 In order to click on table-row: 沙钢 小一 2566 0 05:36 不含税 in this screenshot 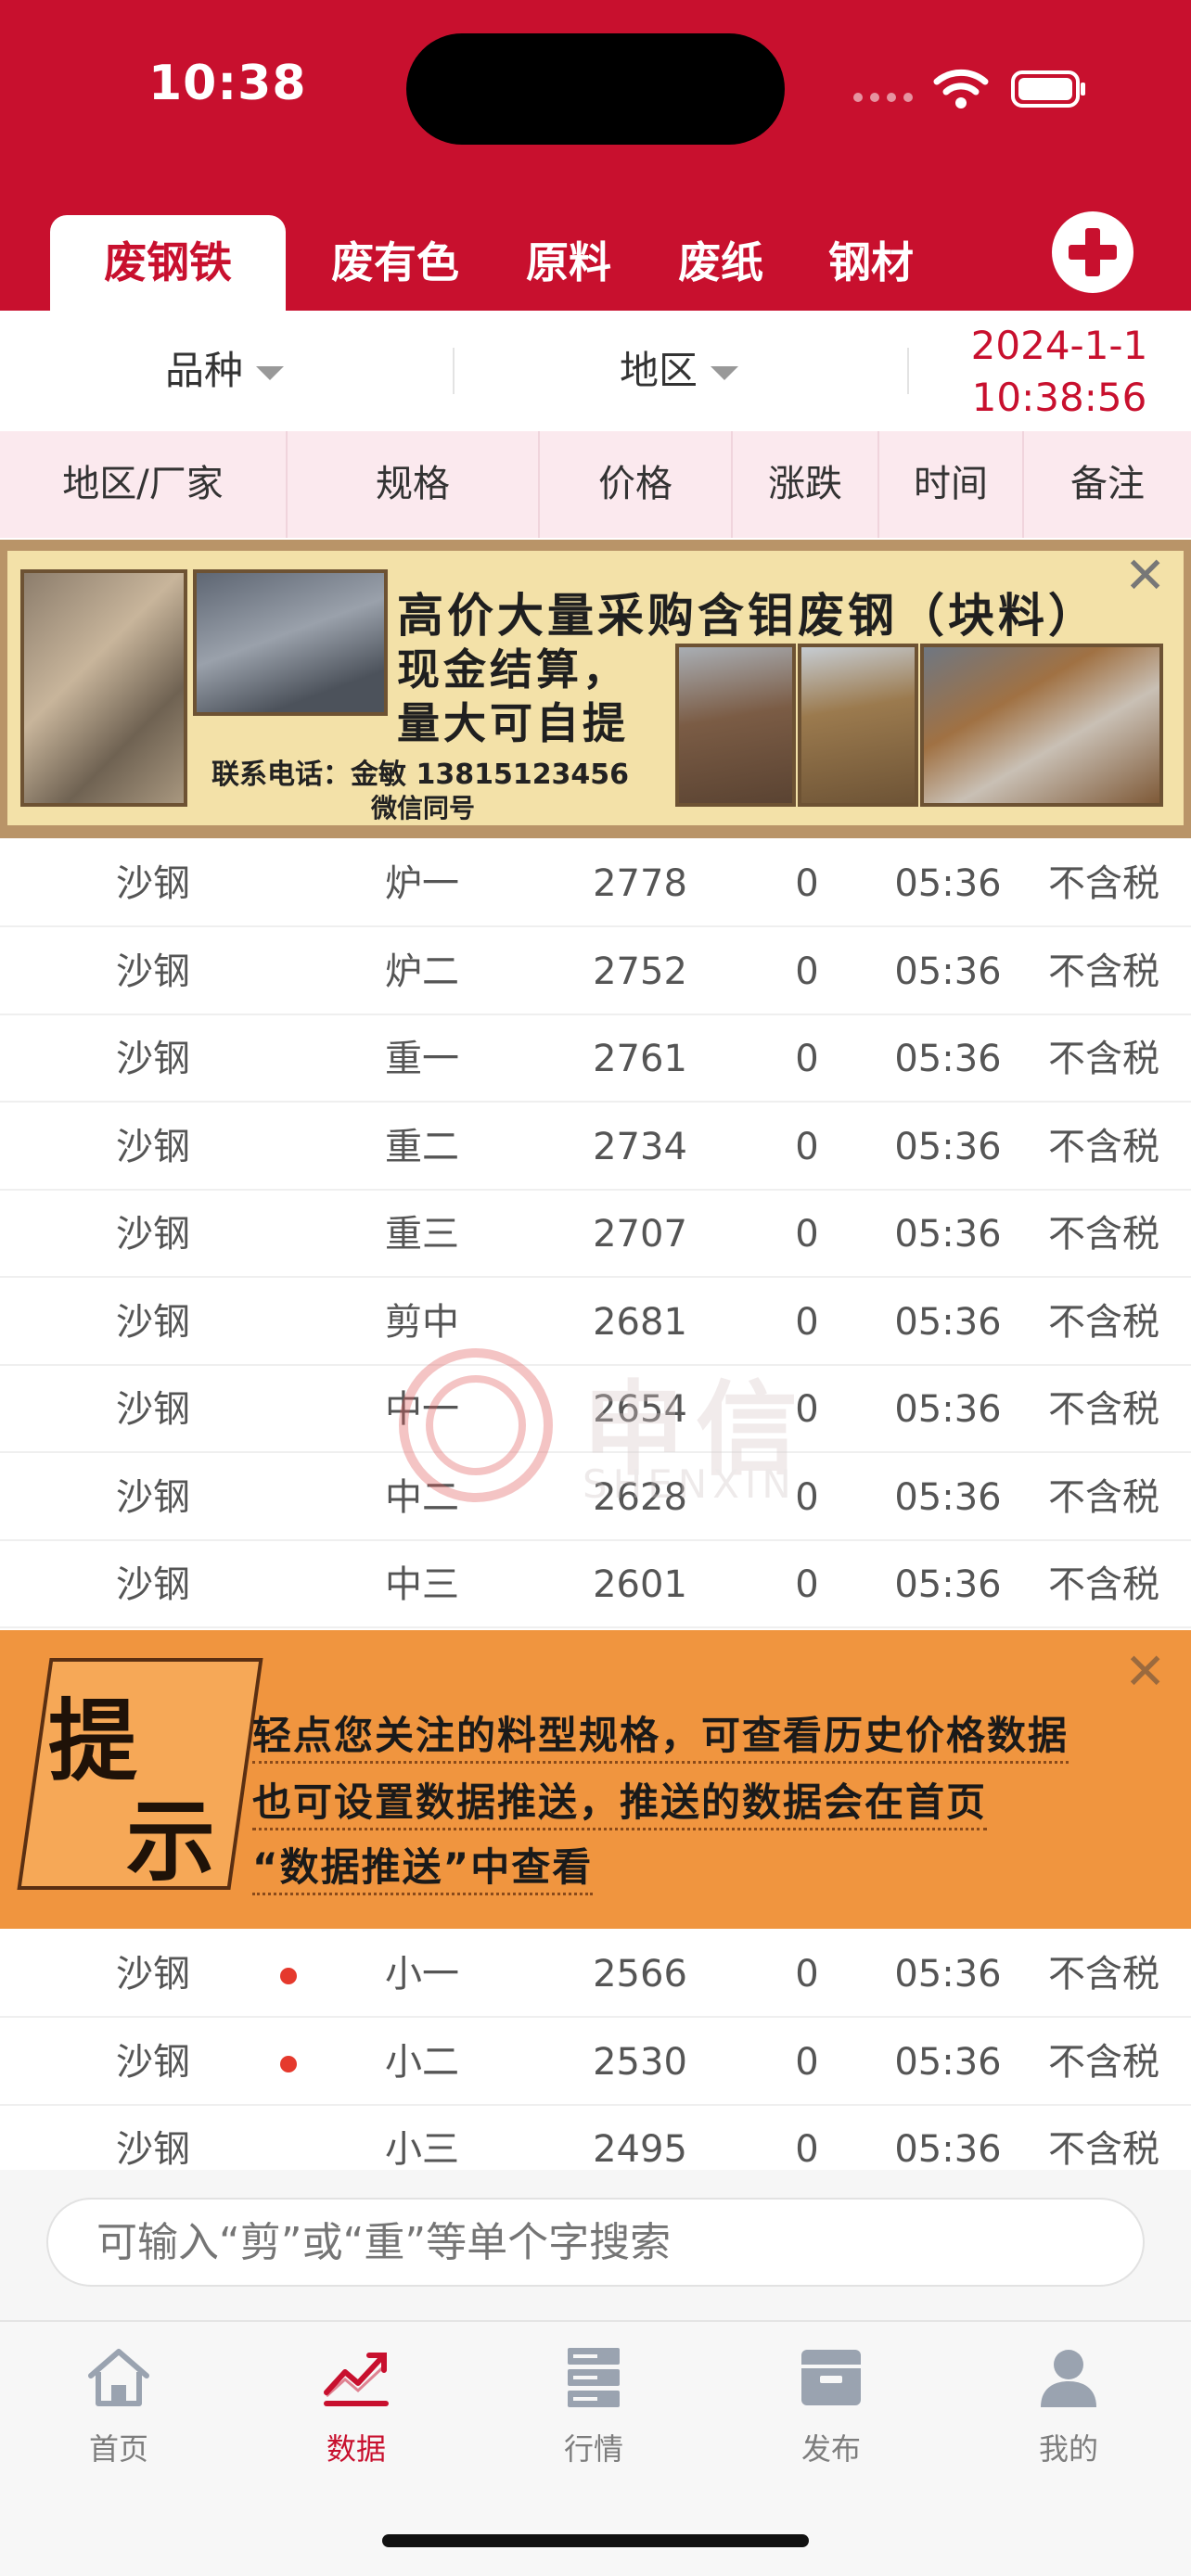, I will do `click(595, 1975)`.